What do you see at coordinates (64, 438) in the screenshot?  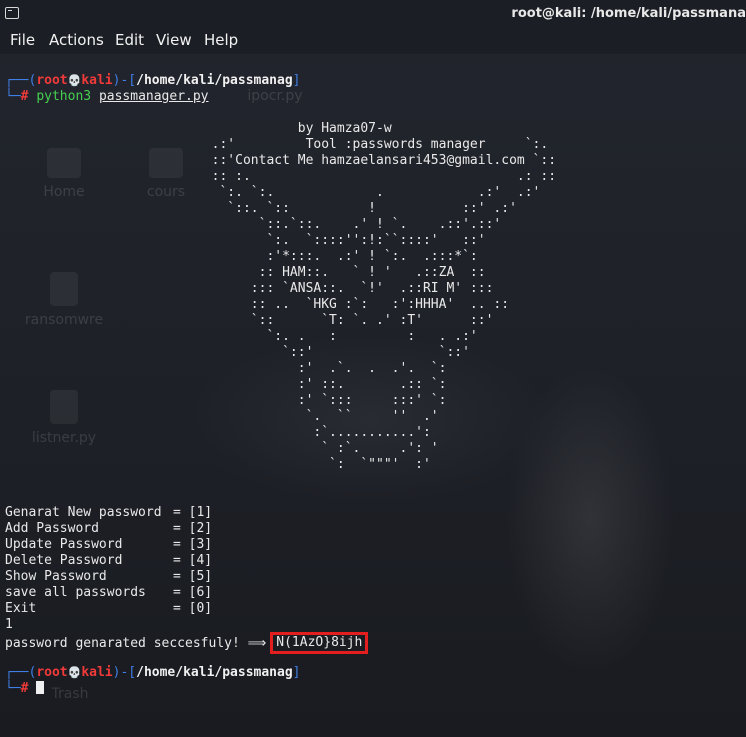 I see `desktop-icon-label: listner.py` at bounding box center [64, 438].